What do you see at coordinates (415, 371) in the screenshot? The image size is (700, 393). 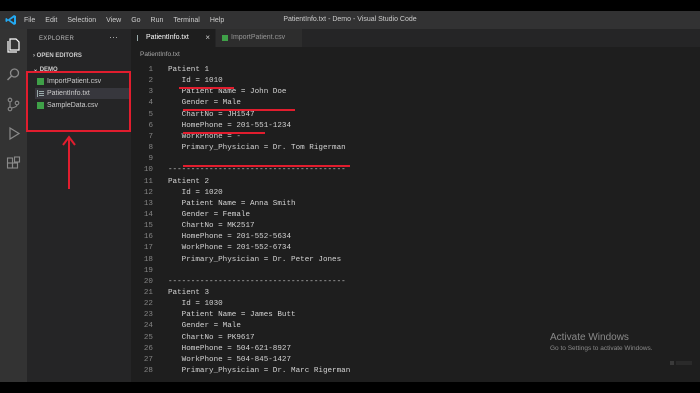 I see `code-line: 28 Primary_Physician = Dr. Marc Rigerman` at bounding box center [415, 371].